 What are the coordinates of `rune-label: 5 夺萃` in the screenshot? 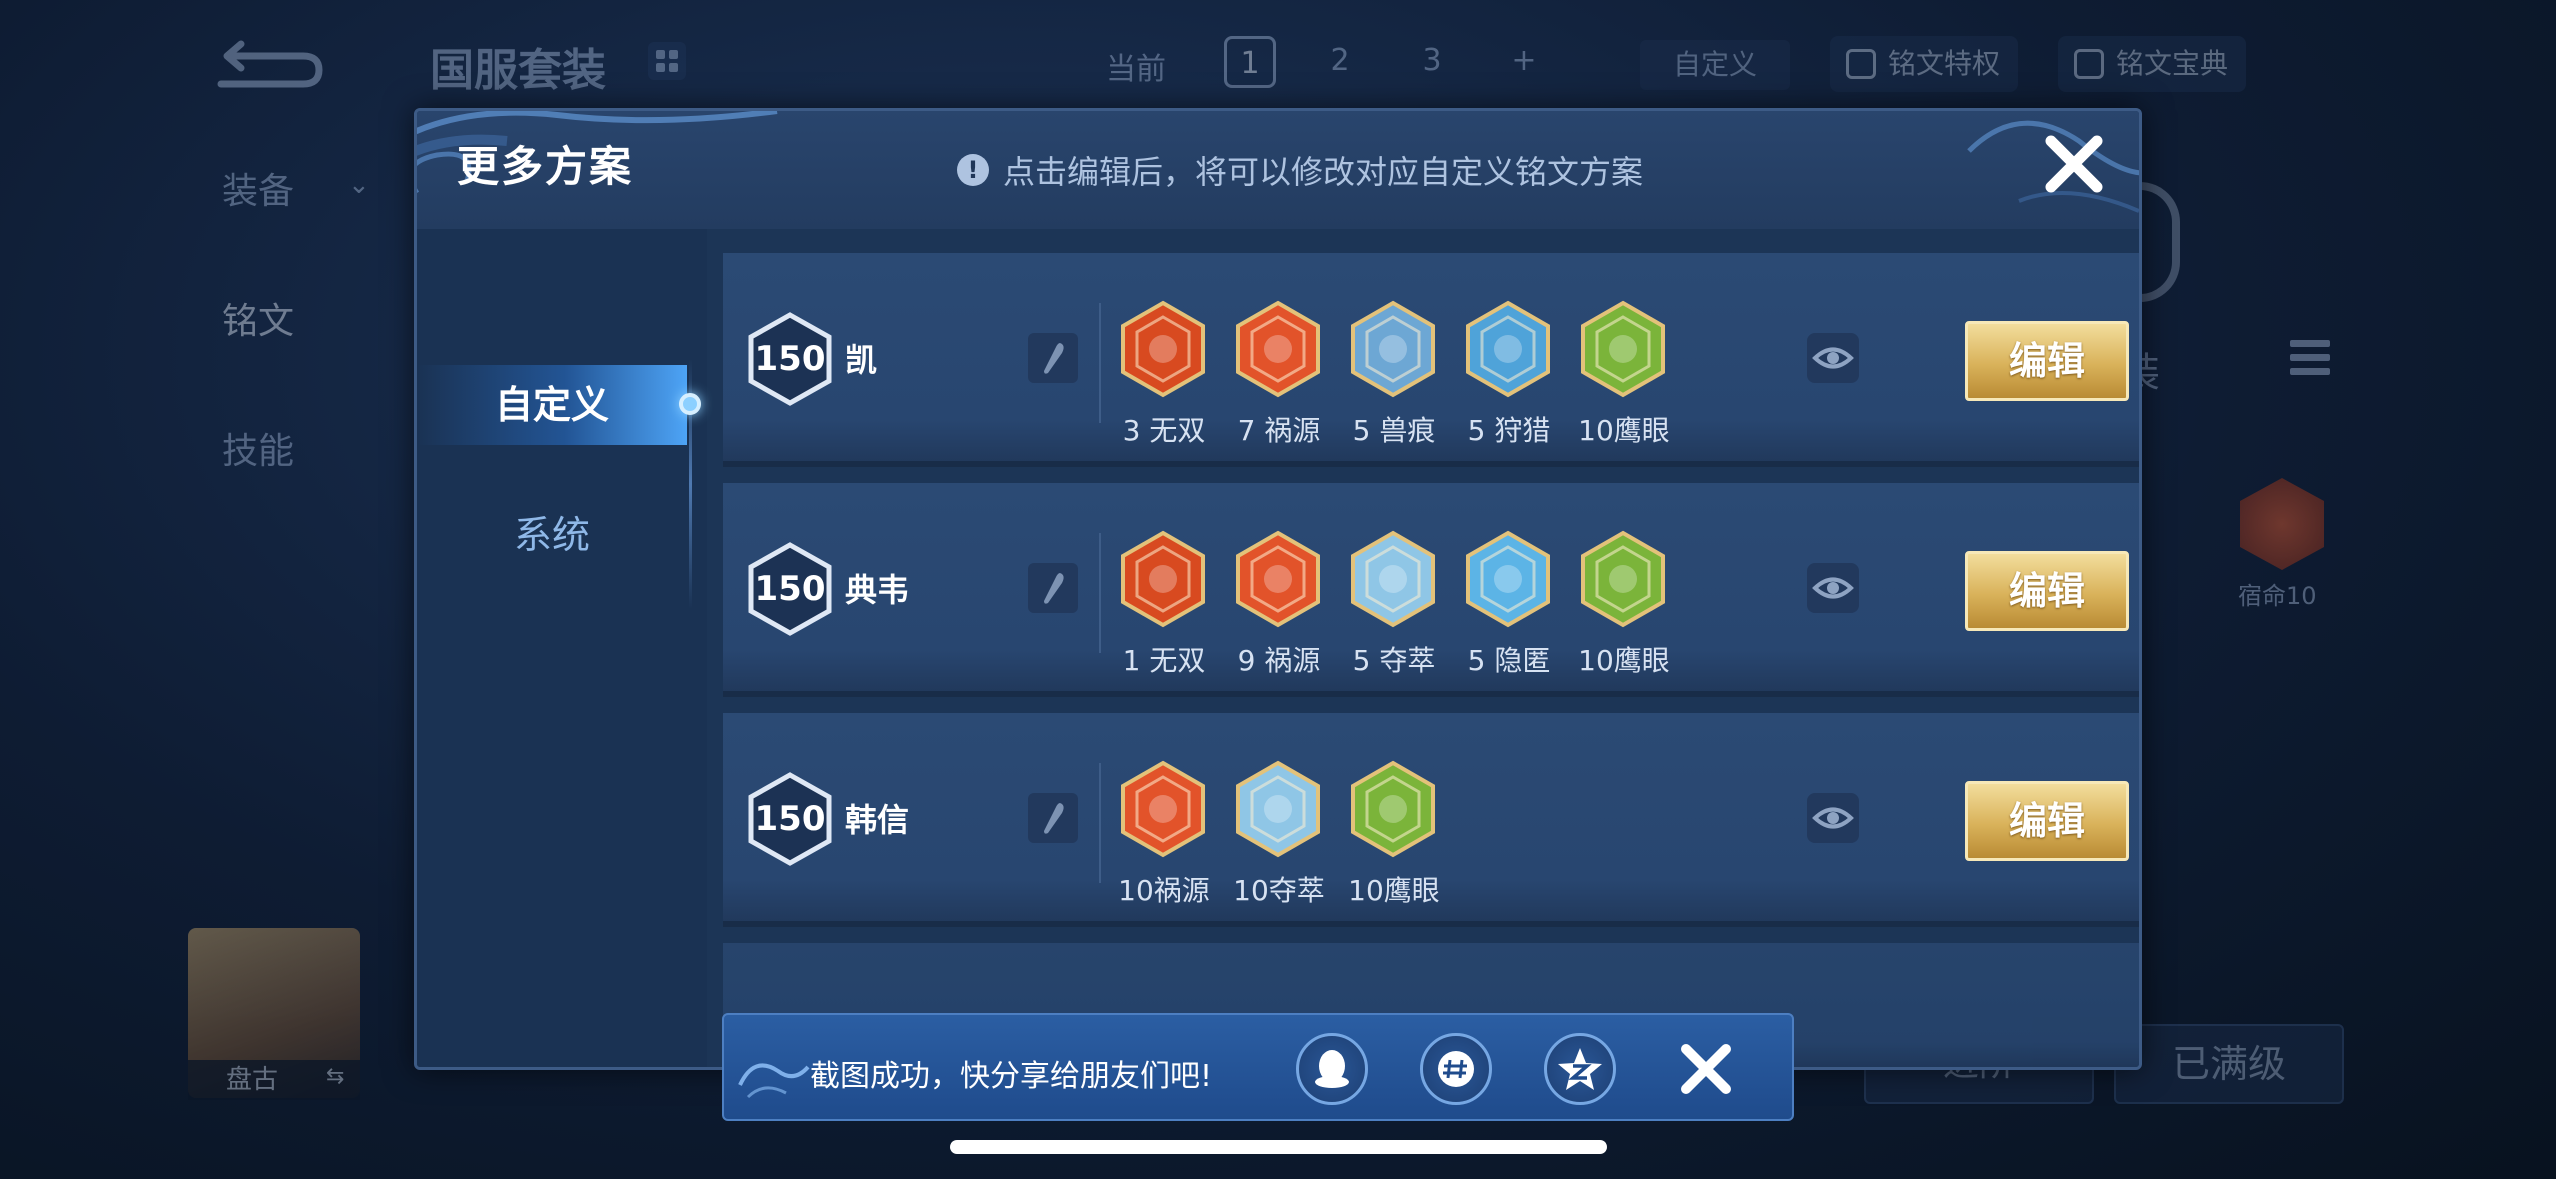 It's located at (1394, 660).